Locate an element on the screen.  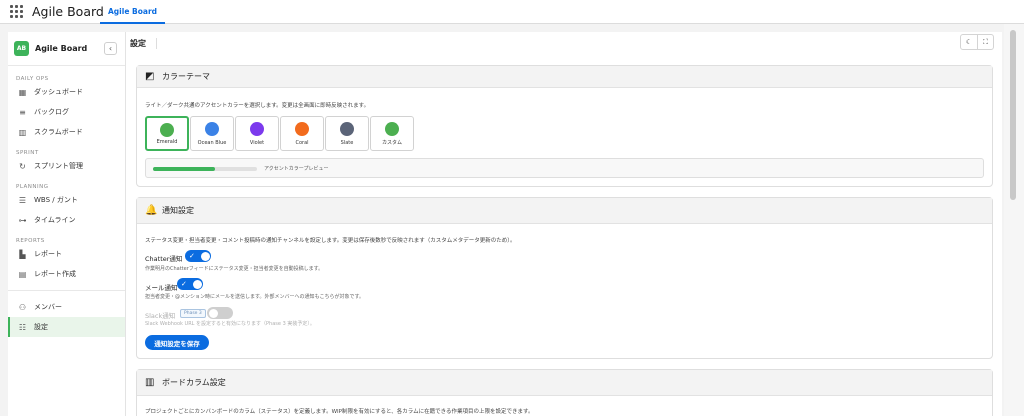
section-sprint: SPRINT is located at coordinates (27, 153).